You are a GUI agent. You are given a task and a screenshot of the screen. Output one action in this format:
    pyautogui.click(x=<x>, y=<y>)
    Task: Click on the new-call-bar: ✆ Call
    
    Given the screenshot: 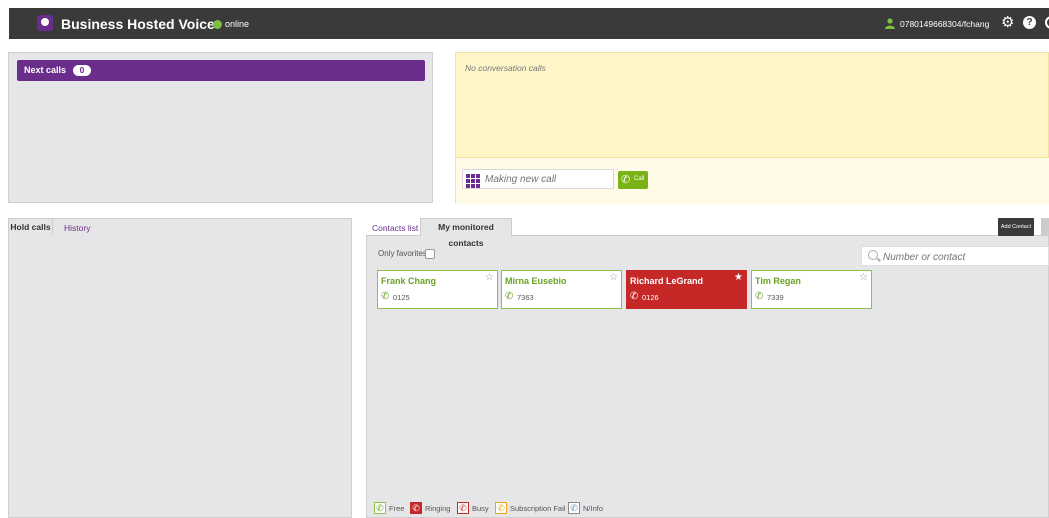 What is the action you would take?
    pyautogui.click(x=752, y=180)
    